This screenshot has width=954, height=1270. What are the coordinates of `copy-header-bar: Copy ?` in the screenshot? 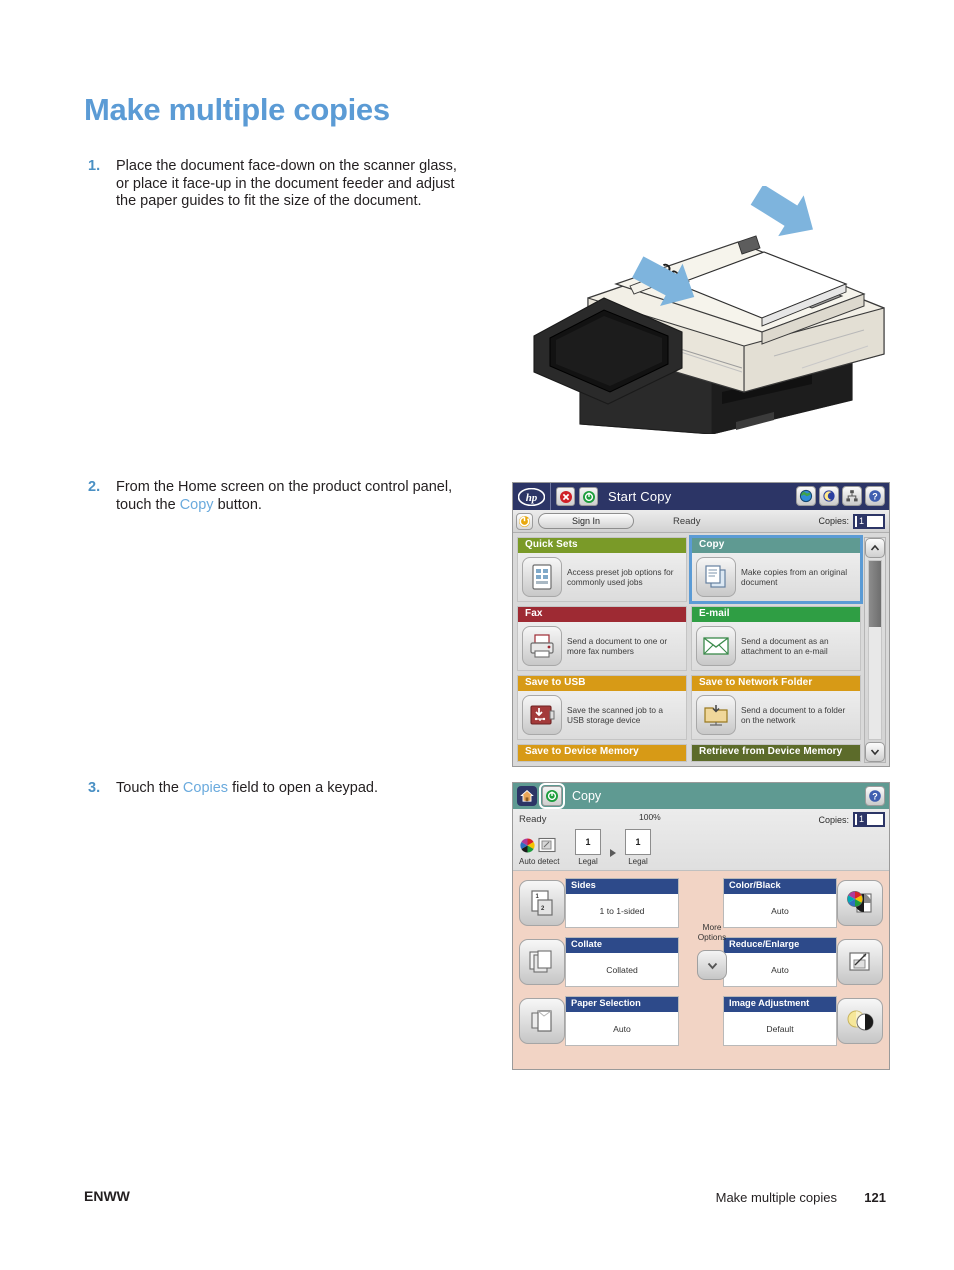 It's located at (701, 796).